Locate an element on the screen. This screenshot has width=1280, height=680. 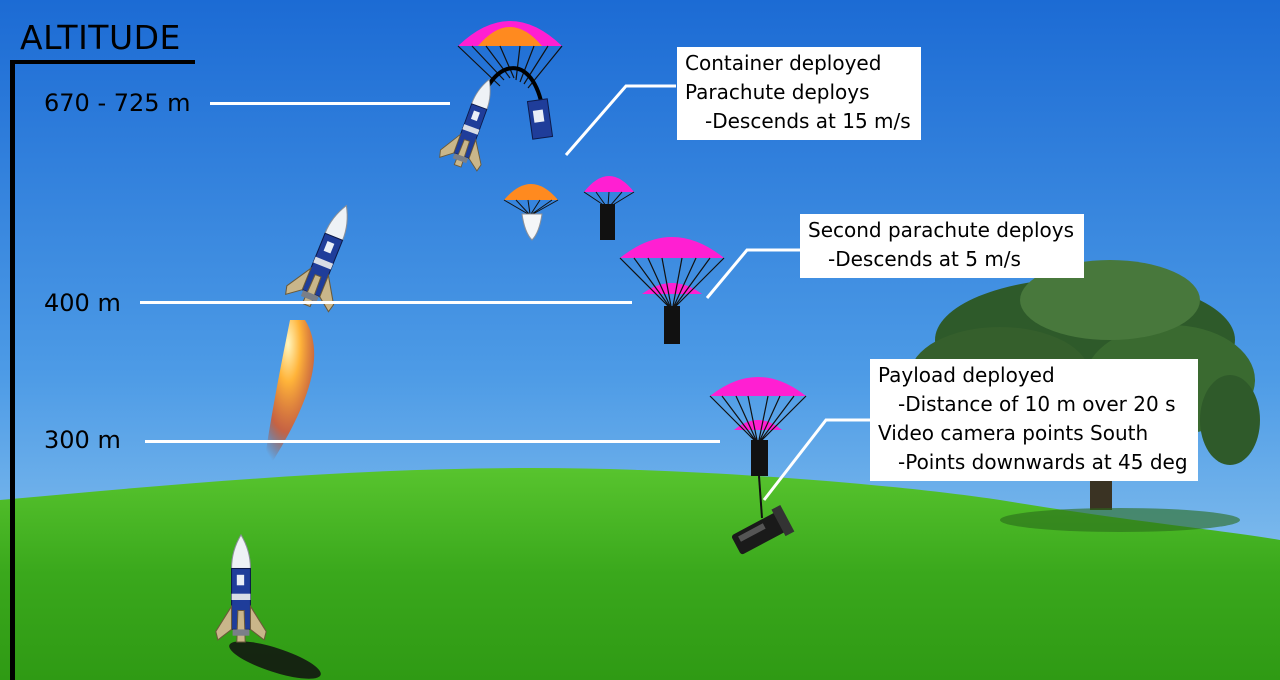
callout-line: -Descends at 15 m/s is located at coordinates (808, 121).